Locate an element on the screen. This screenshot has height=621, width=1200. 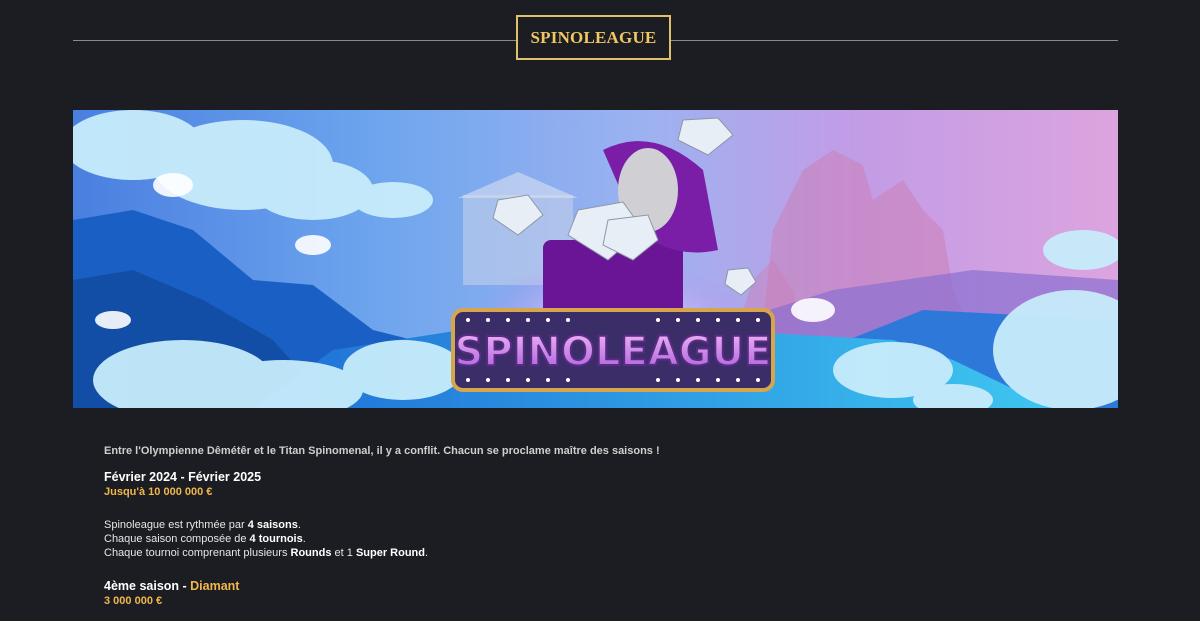
description-line: Chaque saison composée de 4 tournois. is located at coordinates (604, 539).